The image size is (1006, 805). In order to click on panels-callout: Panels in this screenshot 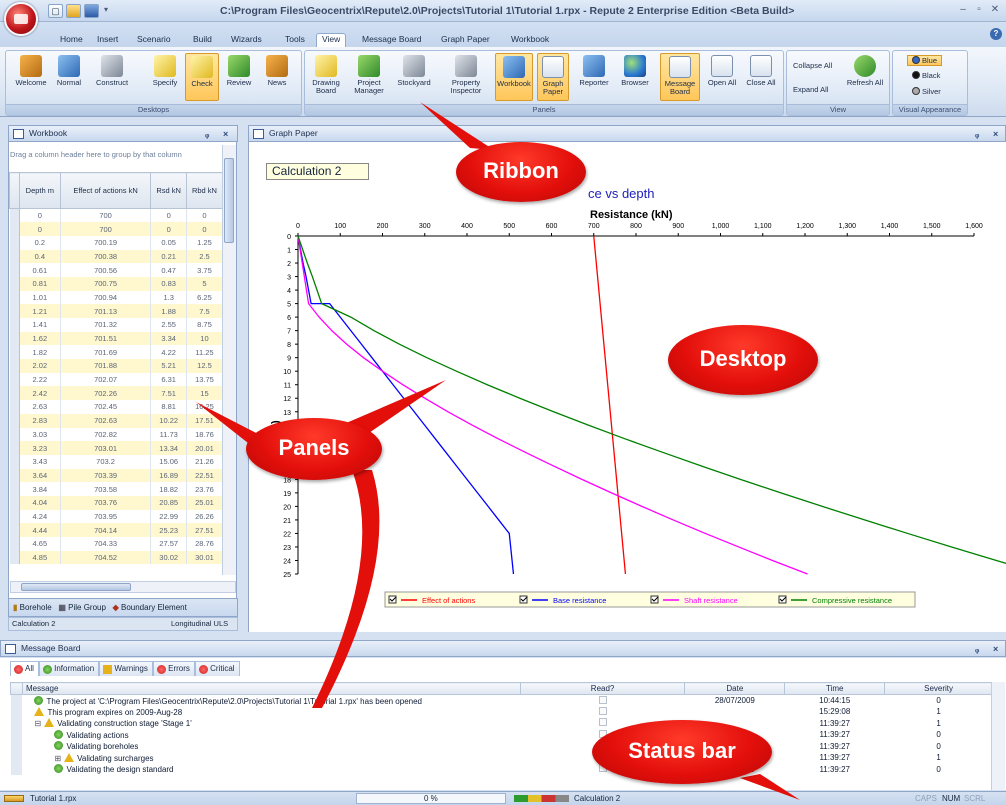, I will do `click(314, 449)`.